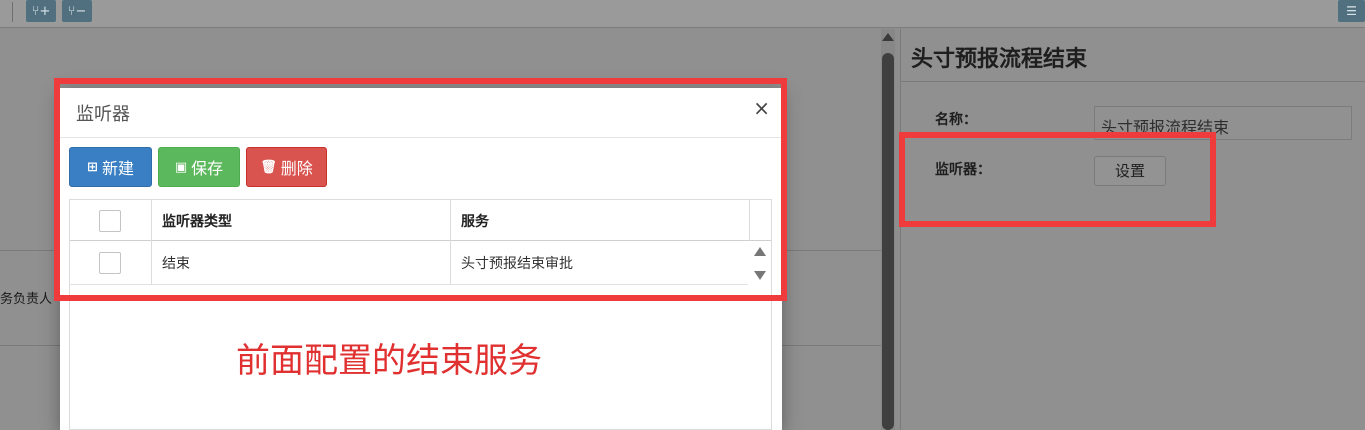 This screenshot has width=1365, height=430. I want to click on name-label: 名称：, so click(956, 120).